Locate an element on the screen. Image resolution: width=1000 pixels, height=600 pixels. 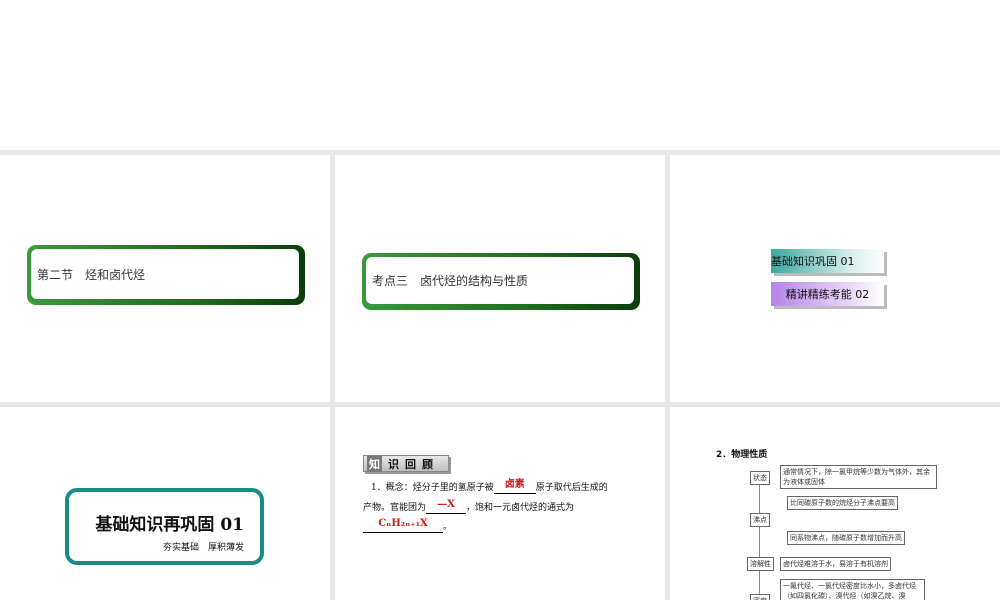
text: 1．概念：烃分子里的氢原子被 is located at coordinates (432, 488).